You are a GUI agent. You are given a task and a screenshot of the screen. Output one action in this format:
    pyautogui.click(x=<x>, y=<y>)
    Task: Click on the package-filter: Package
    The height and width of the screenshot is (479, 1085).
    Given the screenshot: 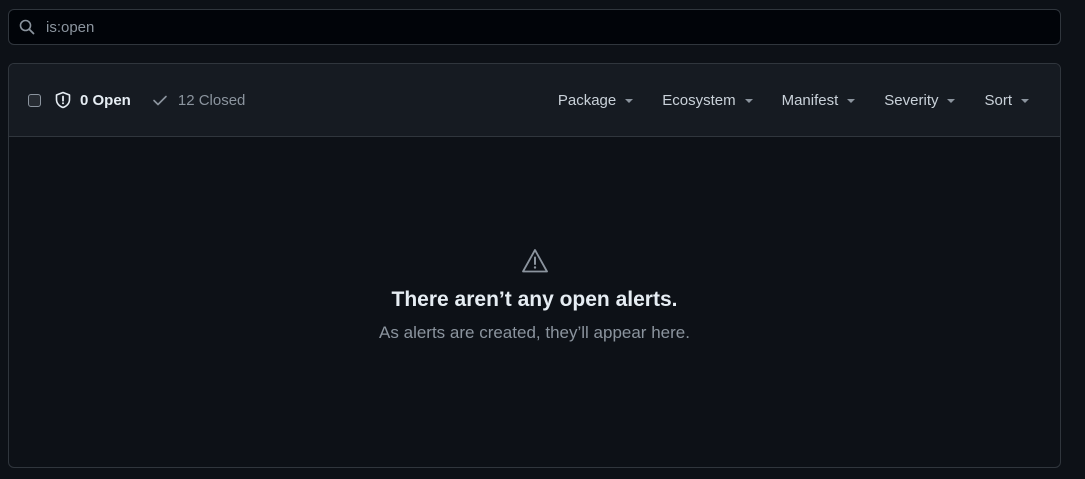 What is the action you would take?
    pyautogui.click(x=595, y=100)
    